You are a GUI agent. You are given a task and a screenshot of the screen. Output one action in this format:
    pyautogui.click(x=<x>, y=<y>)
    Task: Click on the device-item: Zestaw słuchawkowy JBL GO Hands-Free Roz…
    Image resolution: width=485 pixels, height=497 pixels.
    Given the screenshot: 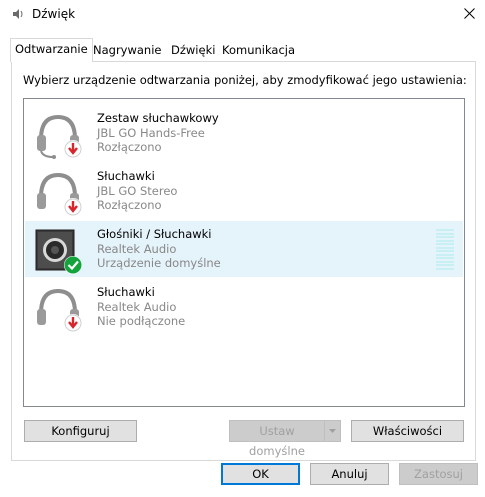 What is the action you would take?
    pyautogui.click(x=244, y=133)
    